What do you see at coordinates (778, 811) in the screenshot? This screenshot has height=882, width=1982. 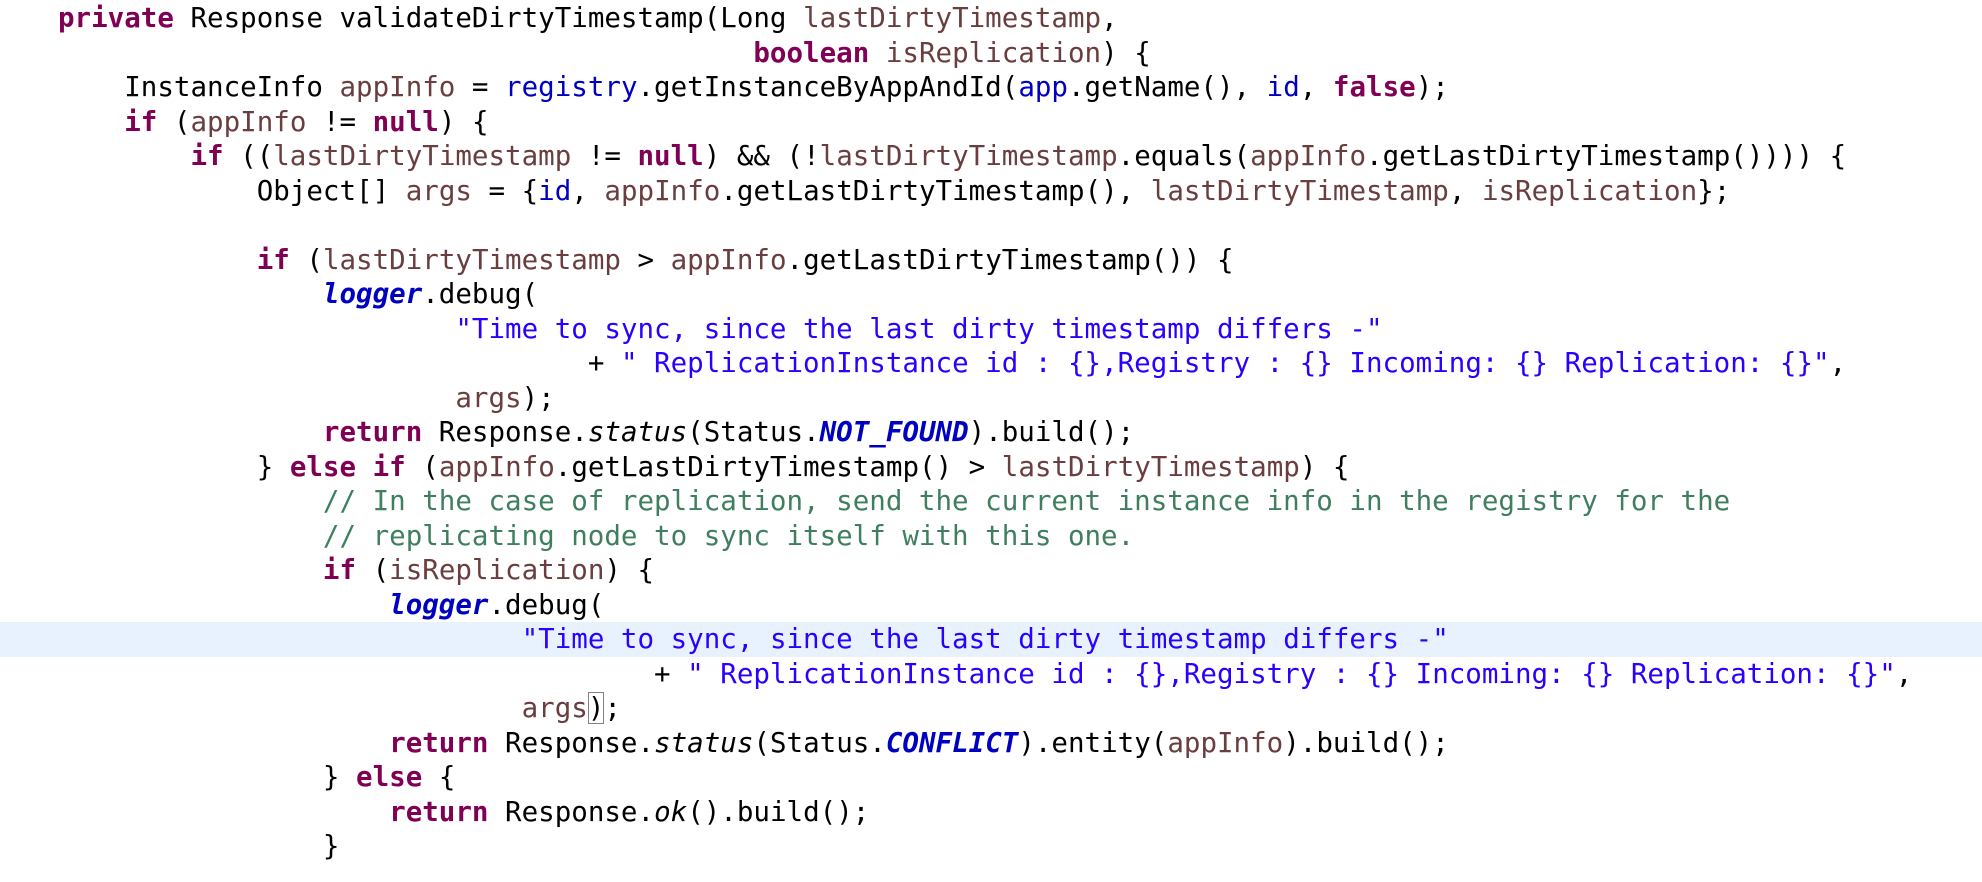 I see `code-token: ().build();` at bounding box center [778, 811].